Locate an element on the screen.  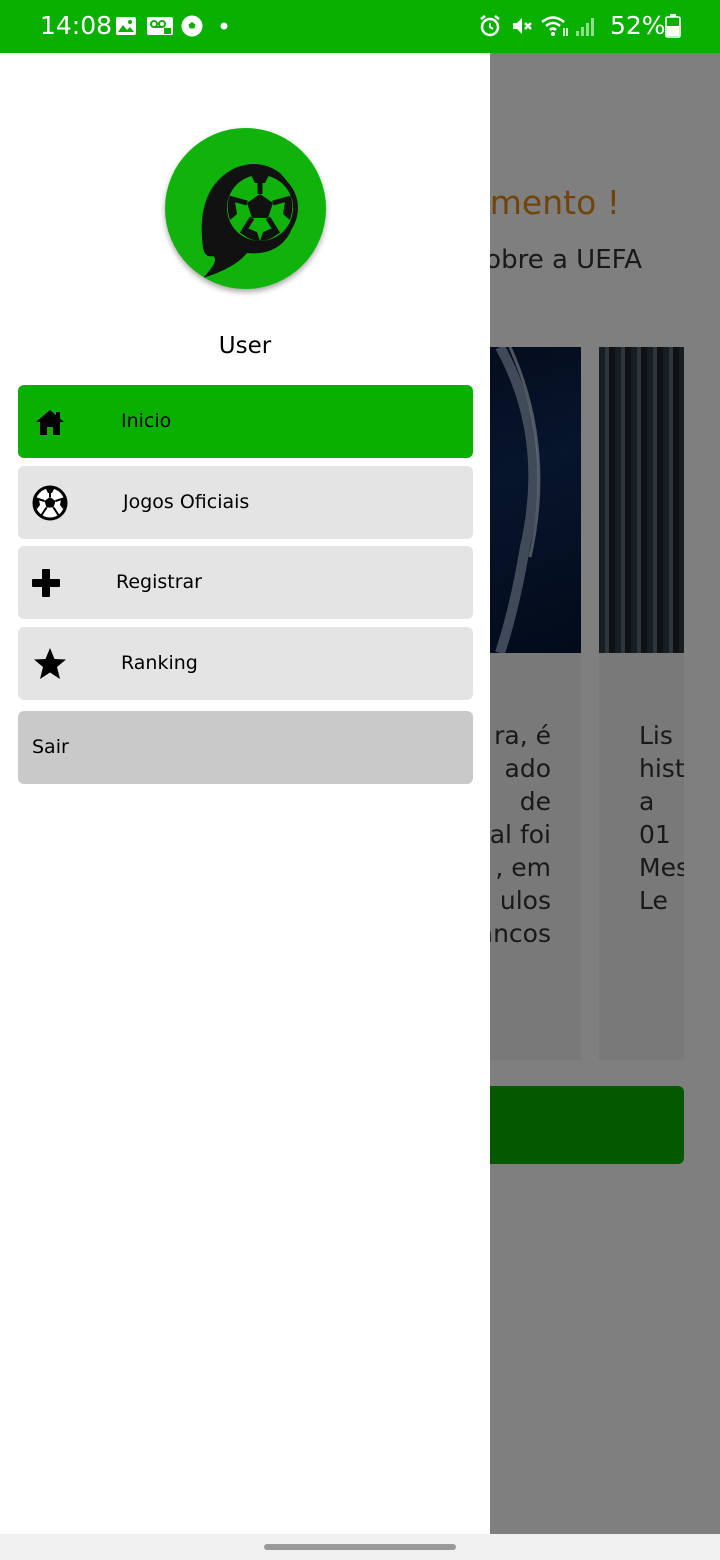
signal-icon is located at coordinates (585, 27).